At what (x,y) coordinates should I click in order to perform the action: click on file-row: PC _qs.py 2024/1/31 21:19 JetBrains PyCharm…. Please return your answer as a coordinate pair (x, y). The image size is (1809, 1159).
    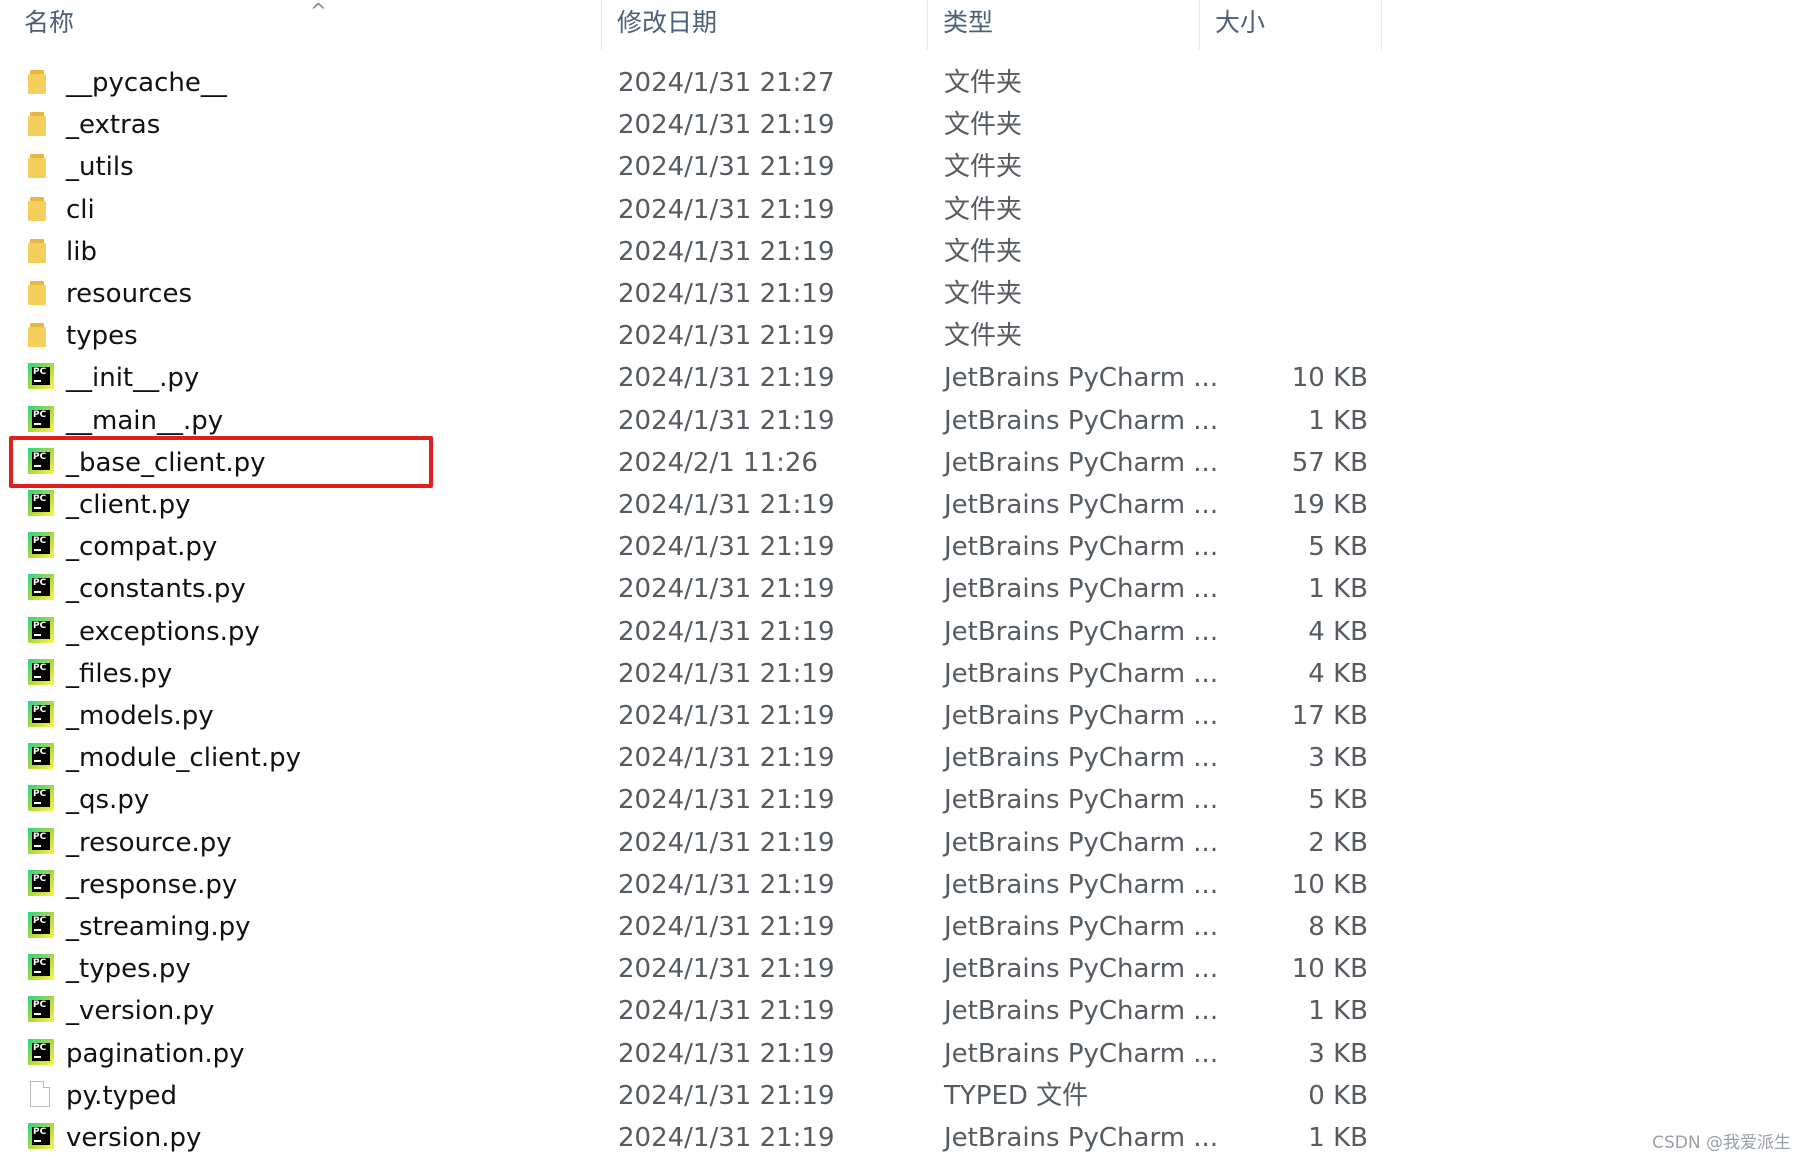
    Looking at the image, I should click on (904, 800).